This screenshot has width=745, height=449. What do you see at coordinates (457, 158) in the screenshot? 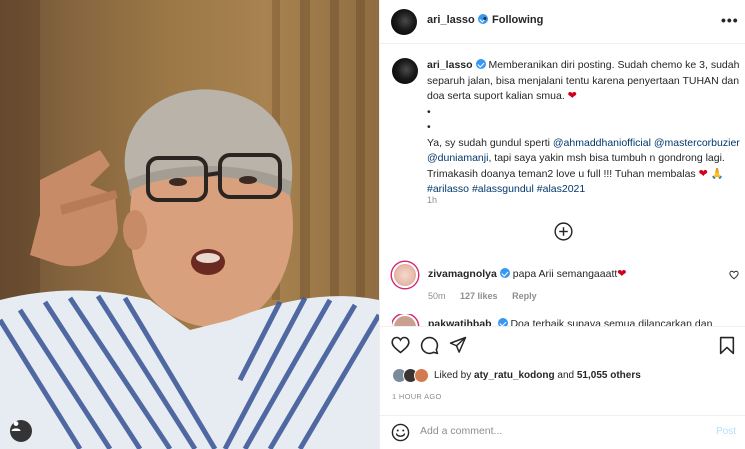
I see `mention-link: @duniamanji` at bounding box center [457, 158].